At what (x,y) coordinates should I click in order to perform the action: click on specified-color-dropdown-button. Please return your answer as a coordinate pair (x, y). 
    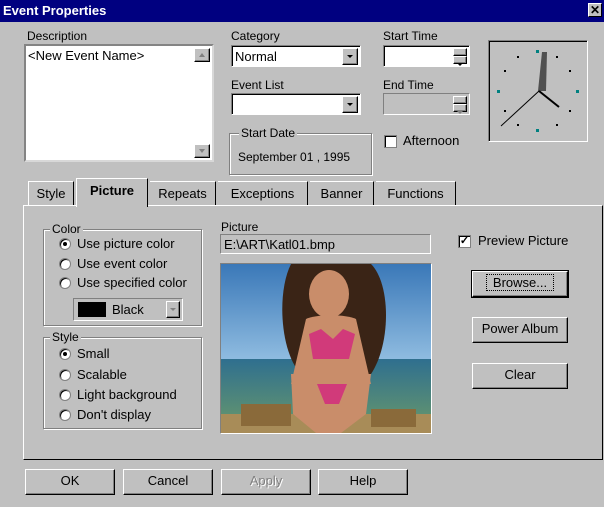
    Looking at the image, I should click on (173, 309).